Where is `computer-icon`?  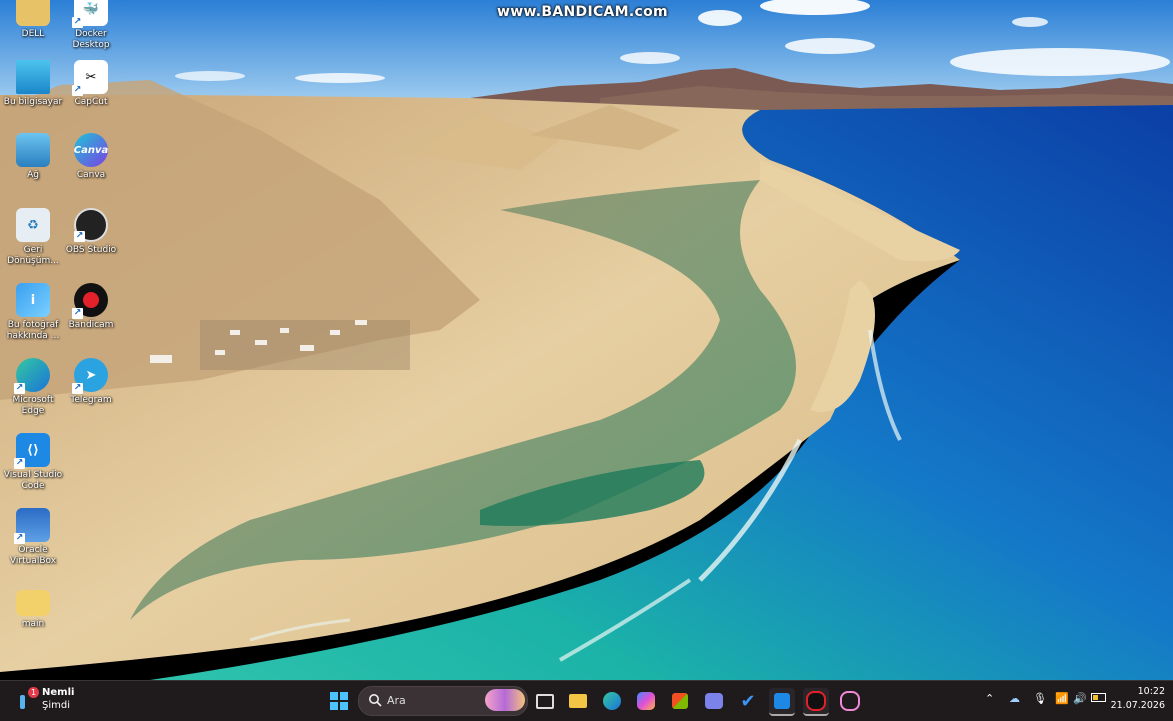
computer-icon is located at coordinates (33, 77).